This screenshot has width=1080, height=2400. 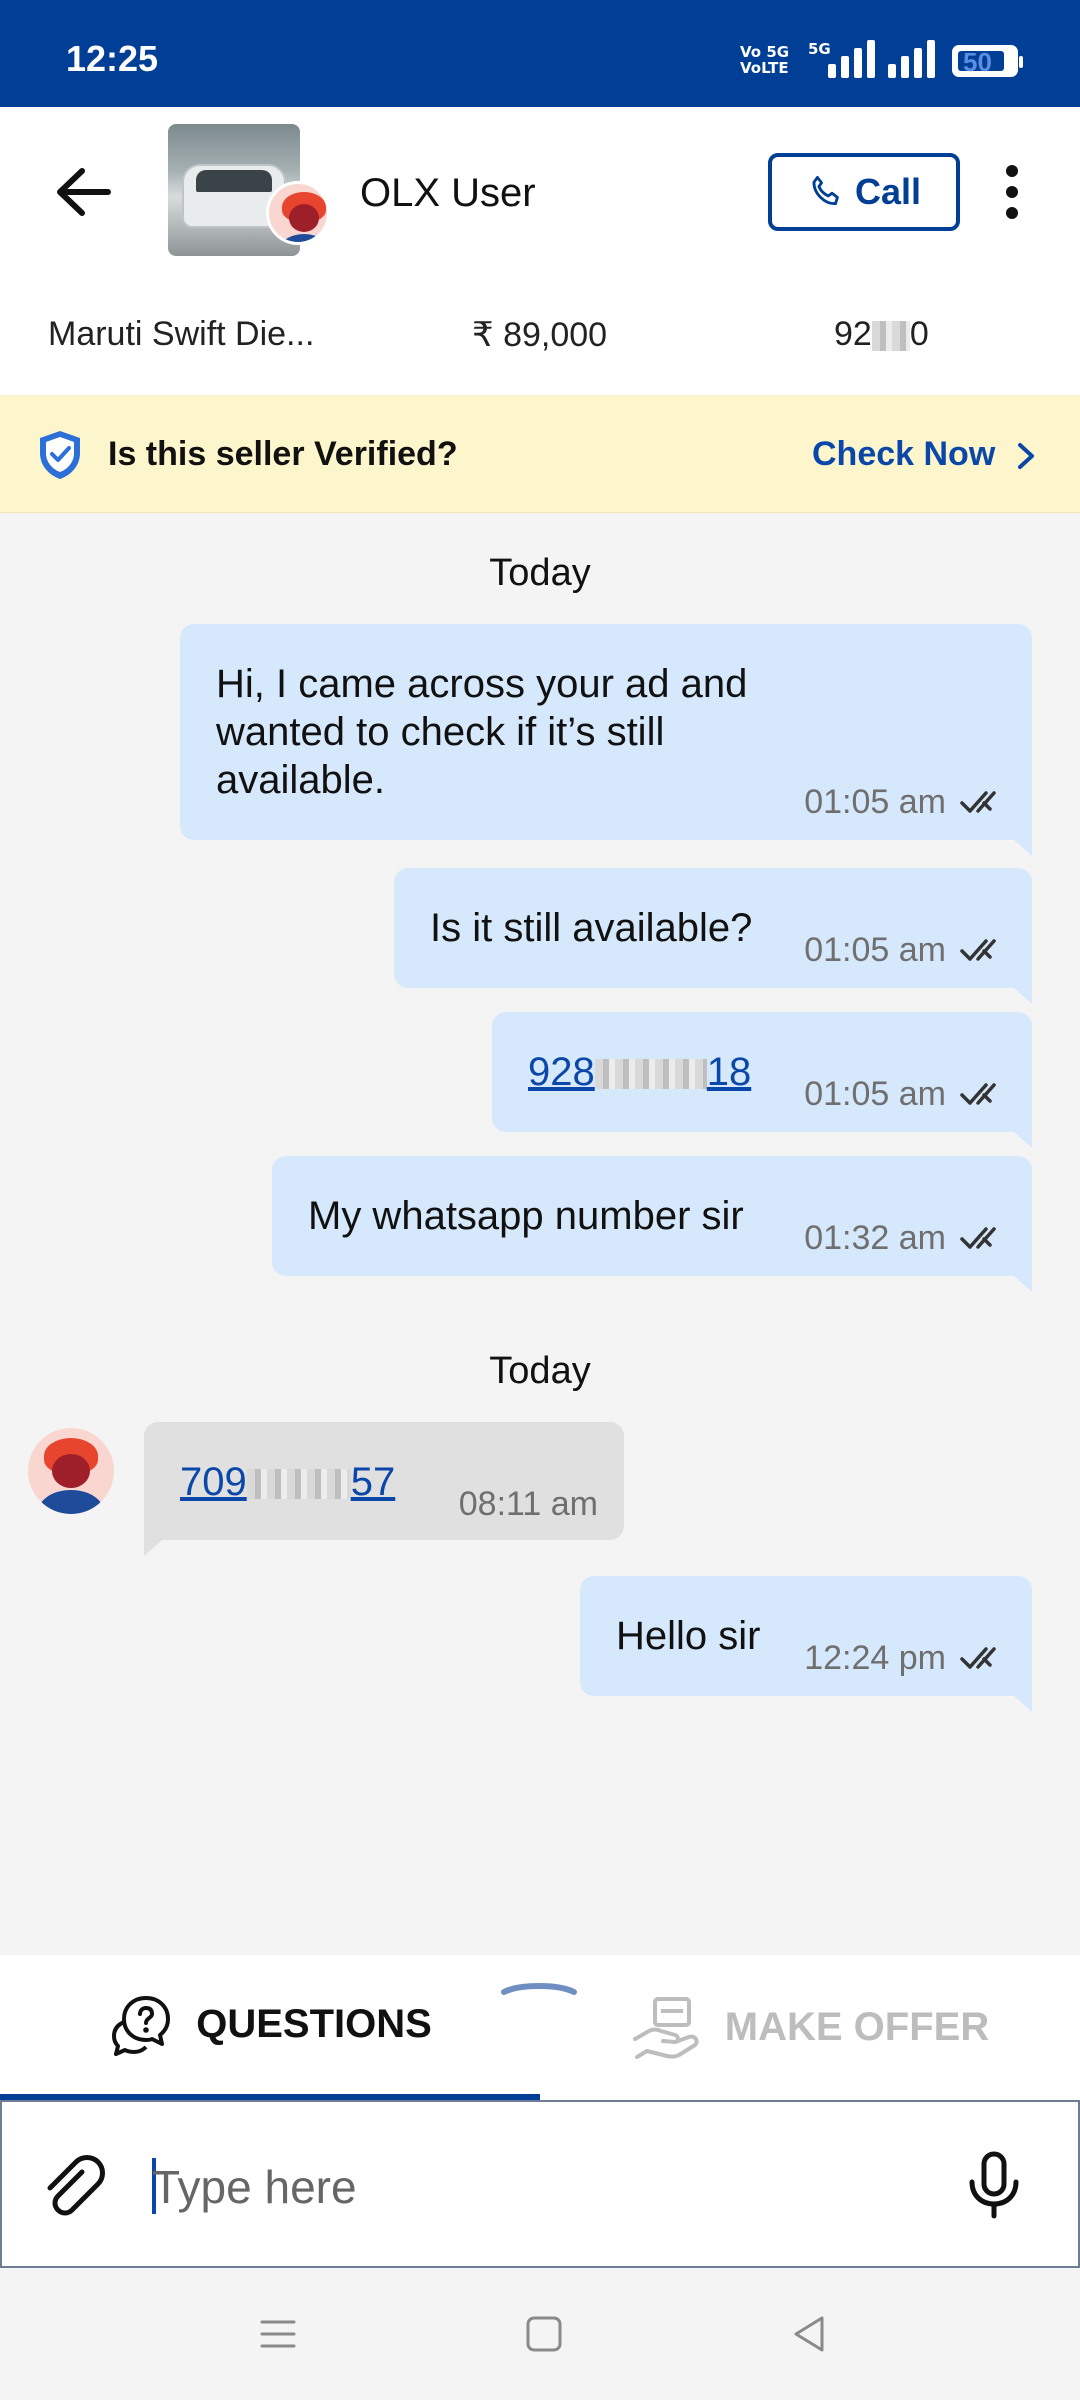 I want to click on call-button: Call, so click(x=864, y=192).